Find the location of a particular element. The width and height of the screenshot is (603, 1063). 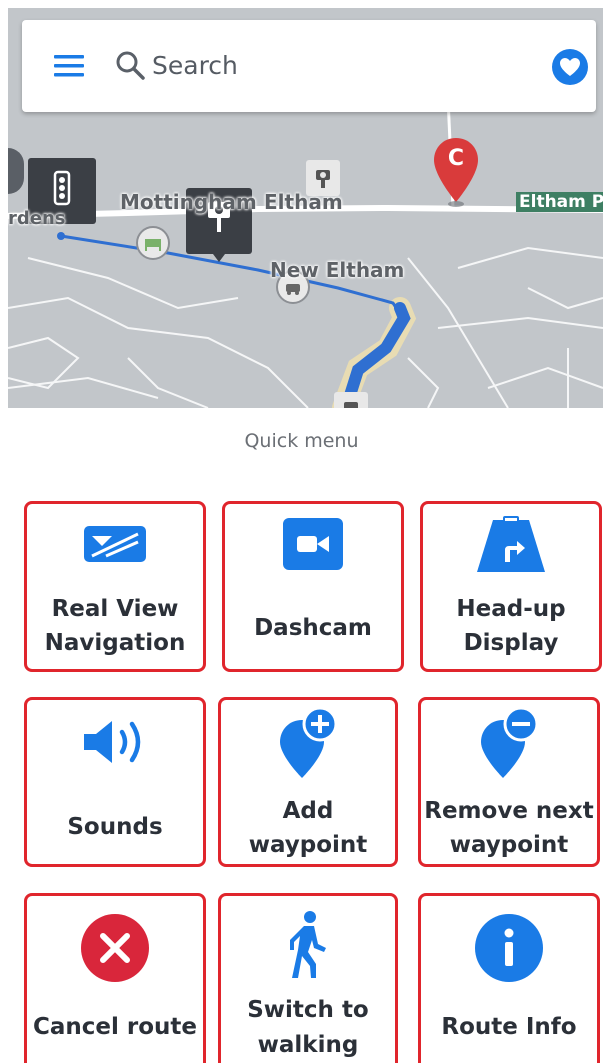

tile-label-line1: Sounds is located at coordinates (115, 827).